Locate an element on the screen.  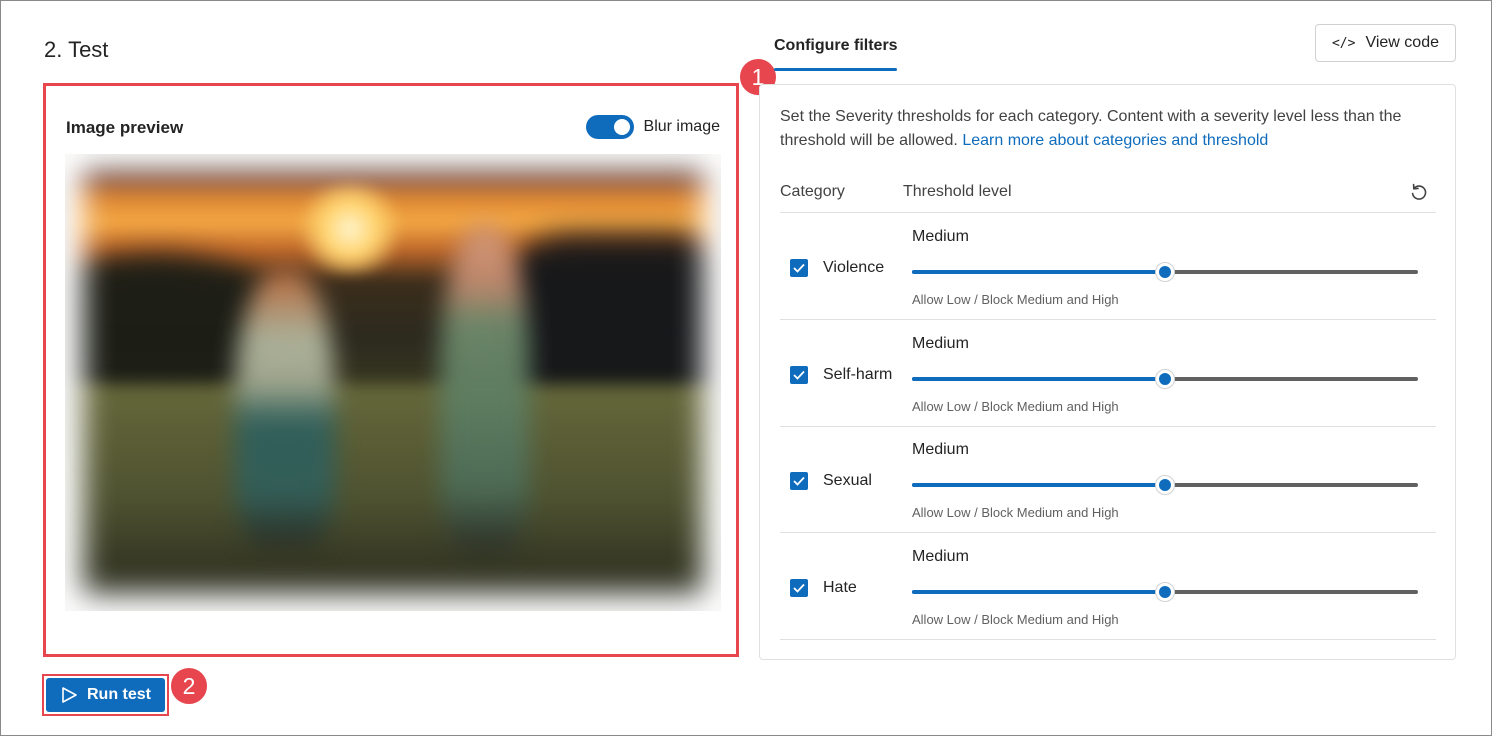
sexual-checkbox is located at coordinates (799, 481).